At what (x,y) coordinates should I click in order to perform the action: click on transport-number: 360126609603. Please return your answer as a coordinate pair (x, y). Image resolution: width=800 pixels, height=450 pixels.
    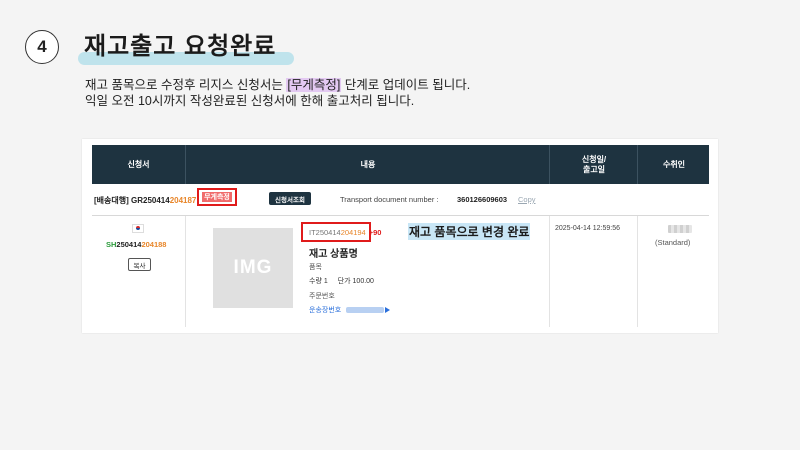
    Looking at the image, I should click on (482, 199).